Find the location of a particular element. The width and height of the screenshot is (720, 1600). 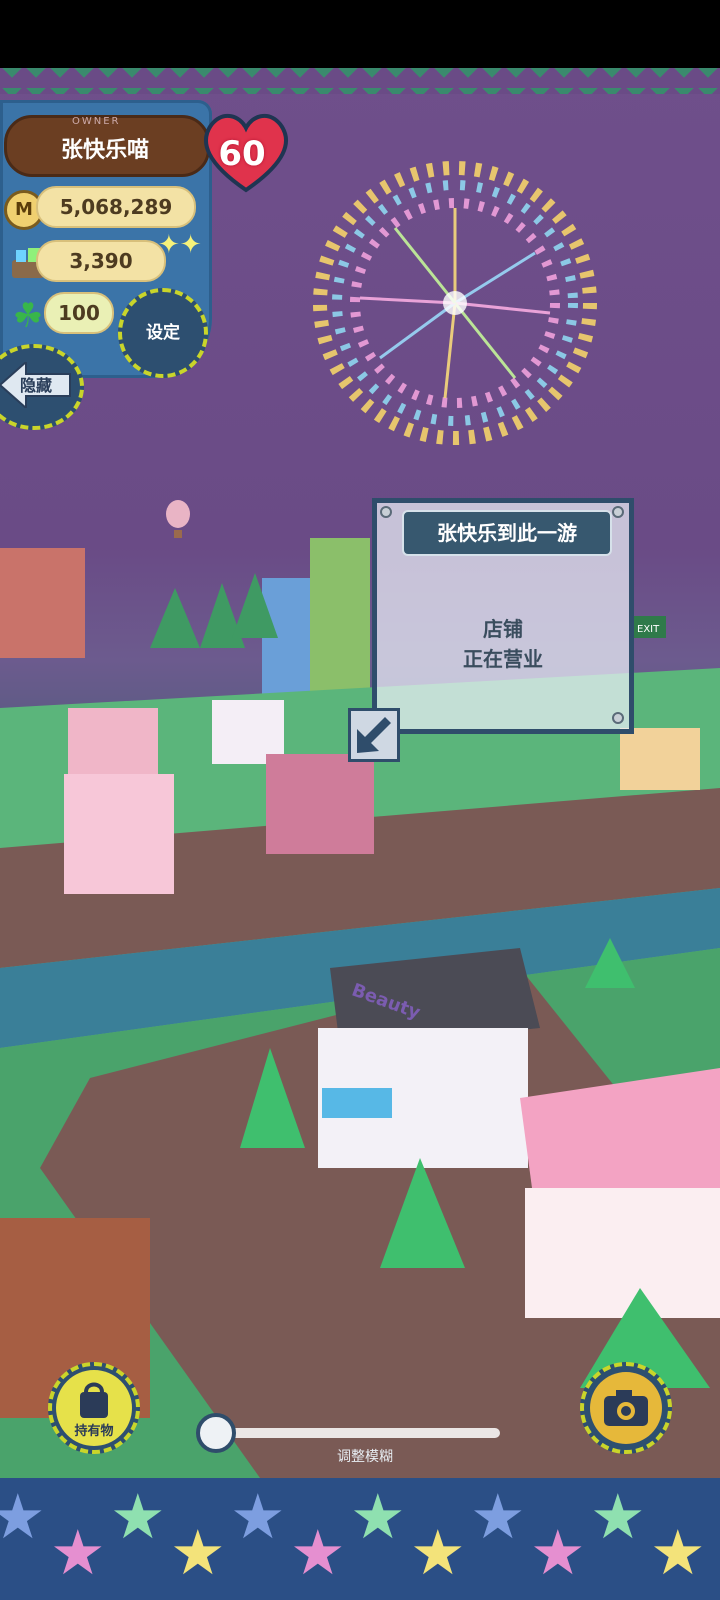

status-bar is located at coordinates (360, 34).